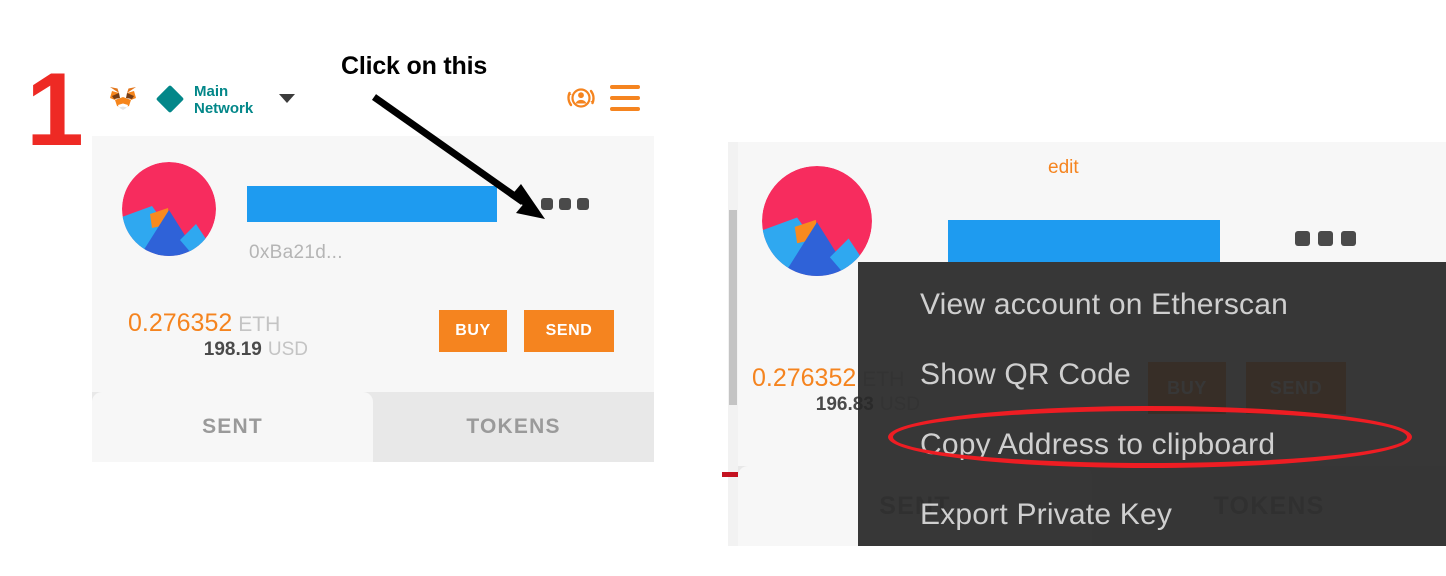 The image size is (1446, 576). What do you see at coordinates (211, 91) in the screenshot?
I see `network-label-line1: Main` at bounding box center [211, 91].